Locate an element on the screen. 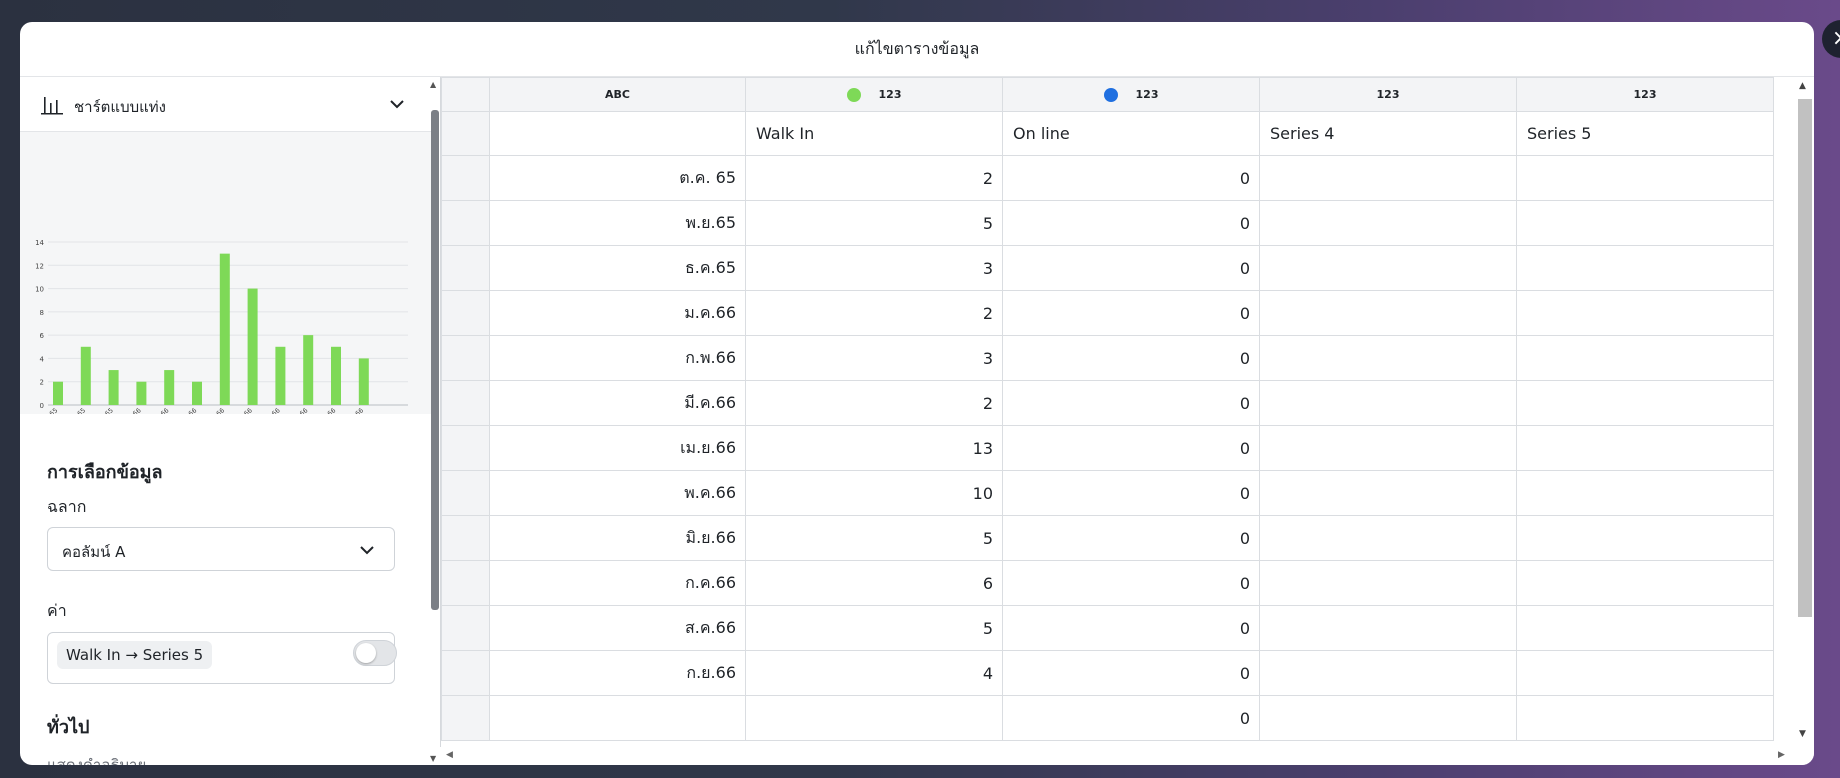  value-series-select: Walk In → Series 5 is located at coordinates (221, 658).